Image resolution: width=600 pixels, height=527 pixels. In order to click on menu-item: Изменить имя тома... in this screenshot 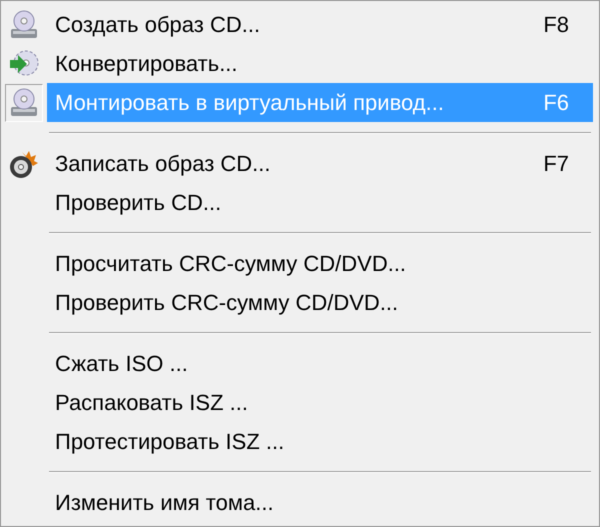, I will do `click(320, 502)`.